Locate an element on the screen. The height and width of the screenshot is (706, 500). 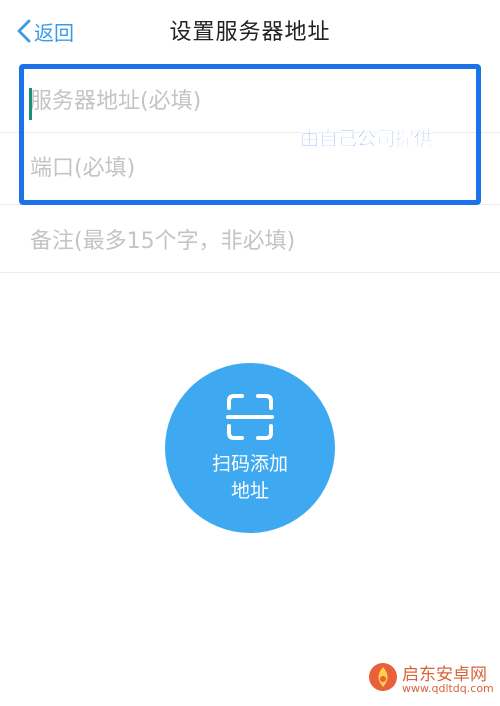
text-cursor is located at coordinates (30, 104).